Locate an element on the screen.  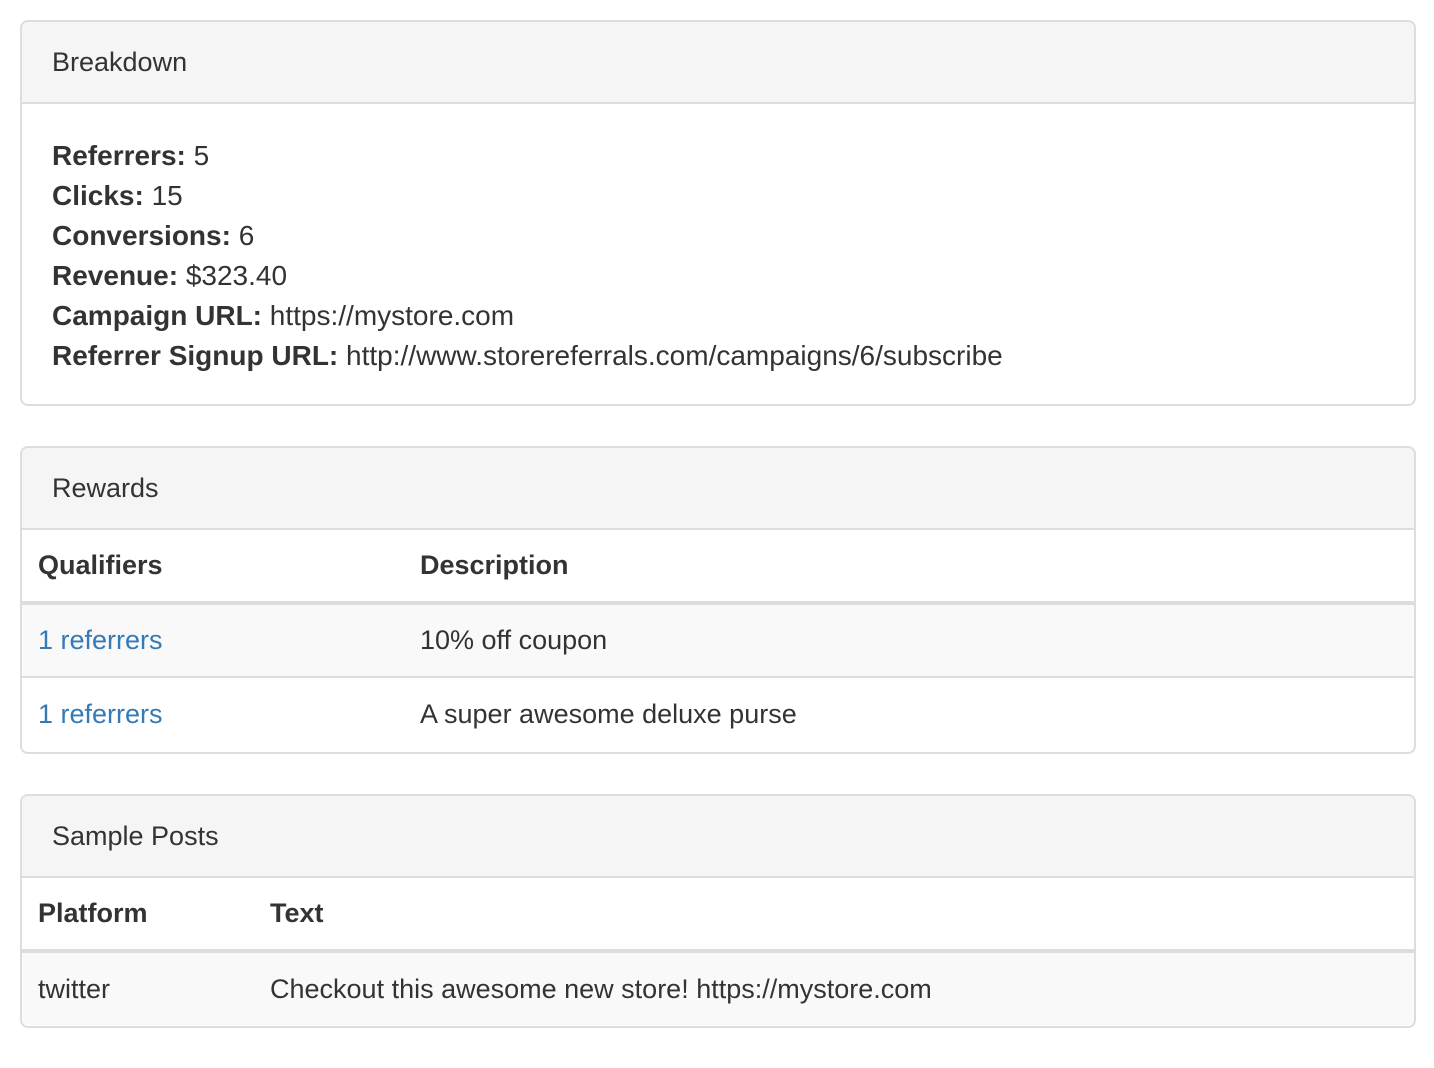
rewards-panel-title: Rewards is located at coordinates (718, 489).